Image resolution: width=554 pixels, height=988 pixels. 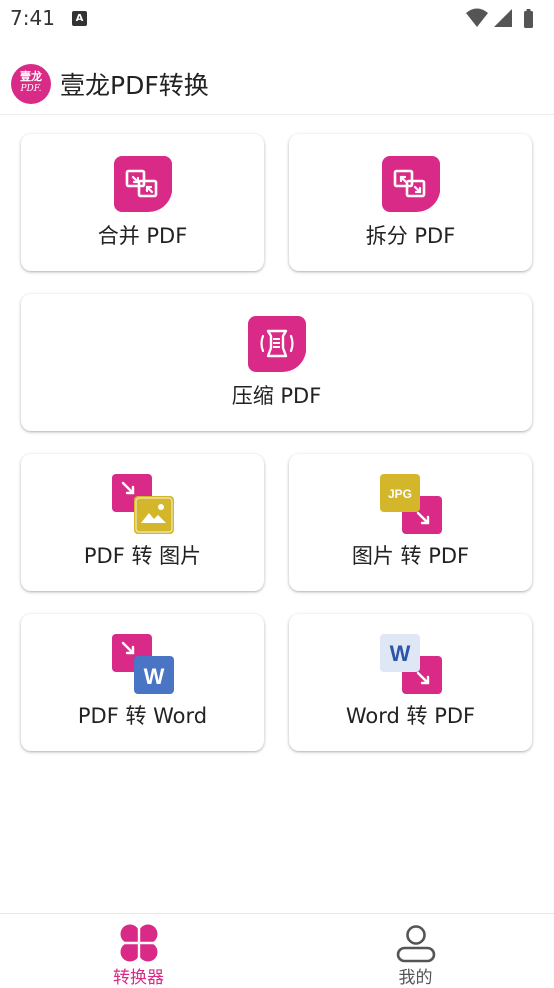 What do you see at coordinates (277, 114) in the screenshot?
I see `divider` at bounding box center [277, 114].